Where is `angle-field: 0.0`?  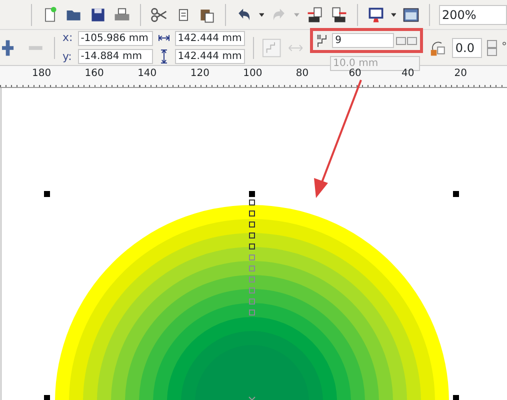
angle-field: 0.0 is located at coordinates (467, 48).